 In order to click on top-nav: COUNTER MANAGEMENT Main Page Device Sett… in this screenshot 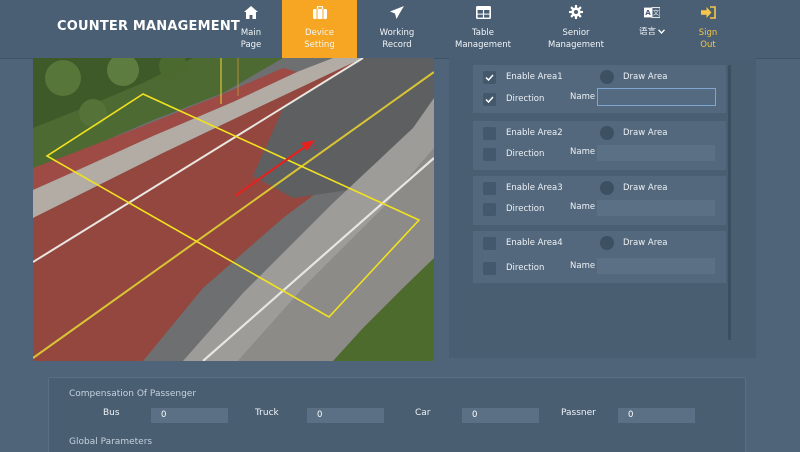, I will do `click(400, 29)`.